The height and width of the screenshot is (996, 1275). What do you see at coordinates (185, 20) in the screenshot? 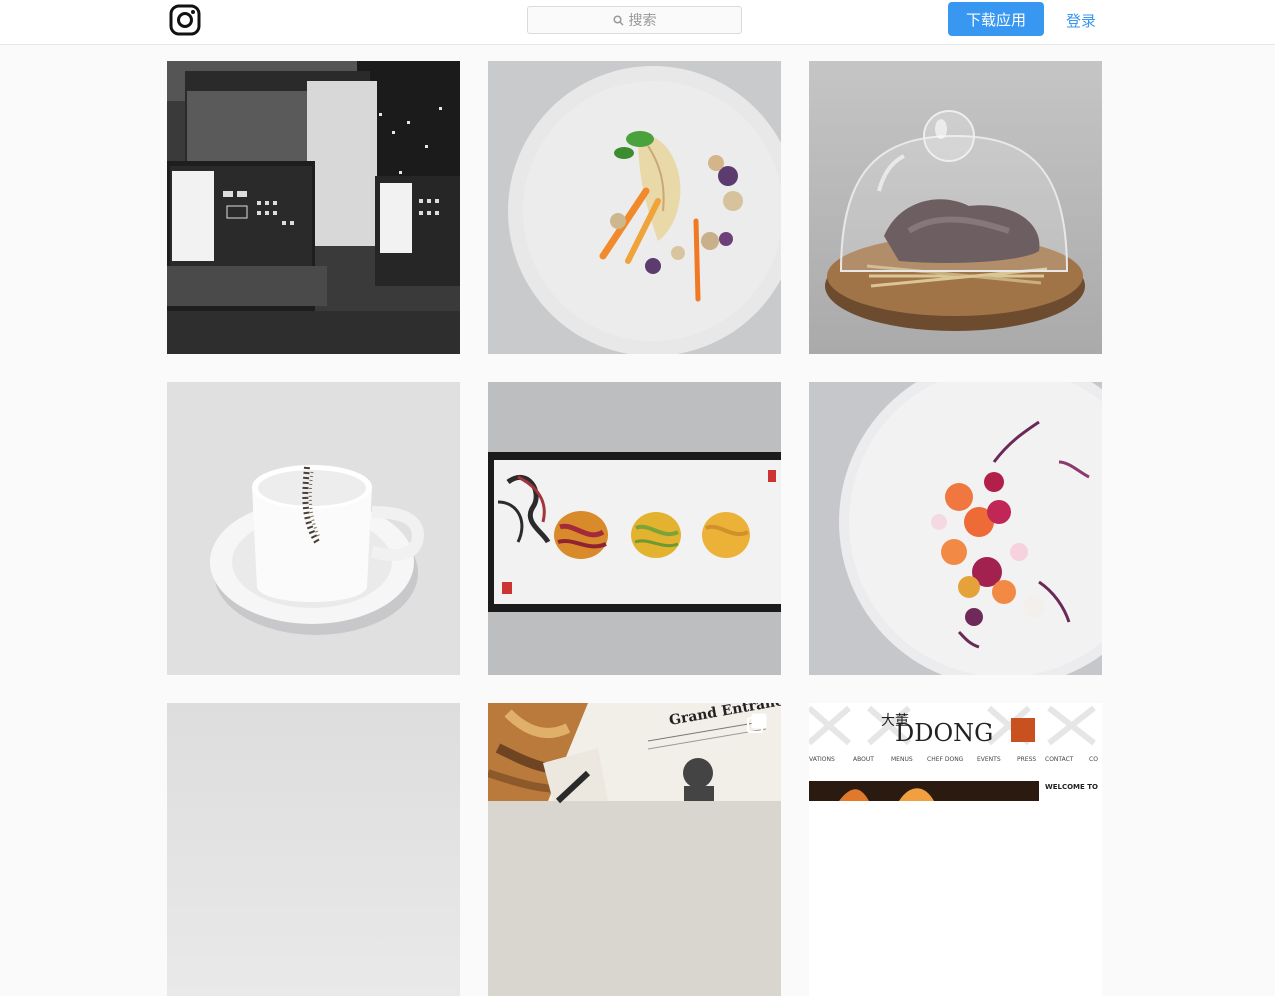
I see `instagram-camera-icon` at bounding box center [185, 20].